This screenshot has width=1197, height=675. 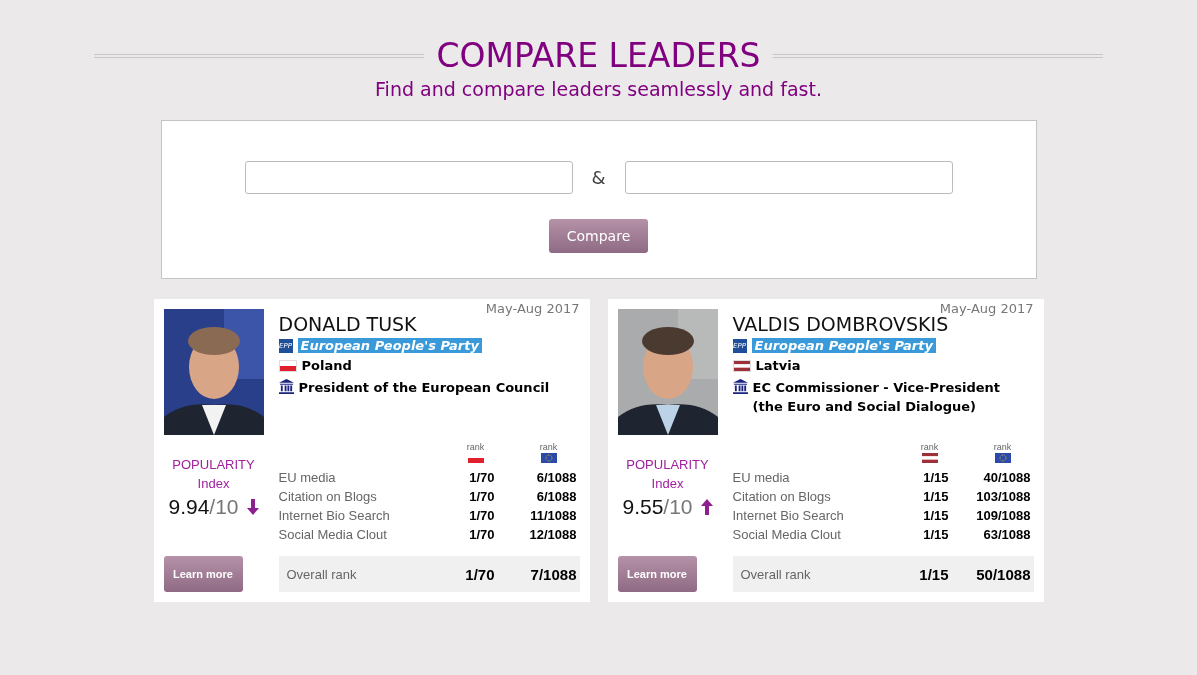 I want to click on ampersand: &, so click(x=598, y=177).